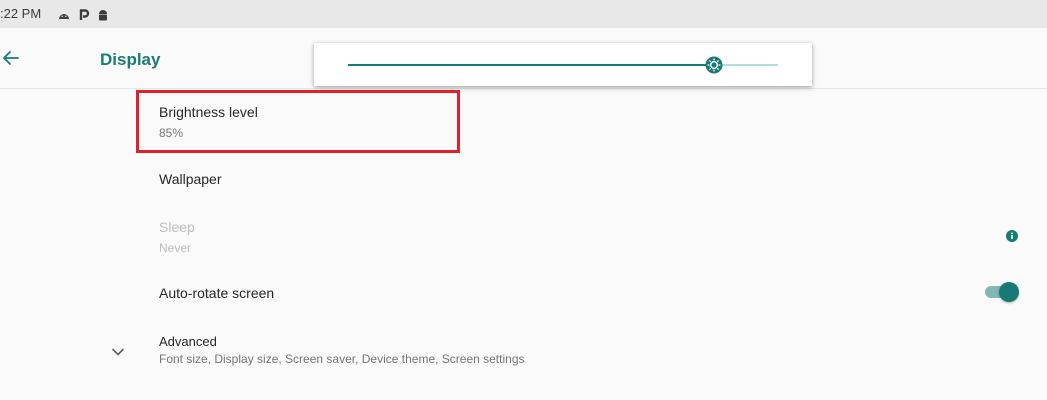 The image size is (1047, 400). Describe the element at coordinates (298, 121) in the screenshot. I see `highlight-box` at that location.